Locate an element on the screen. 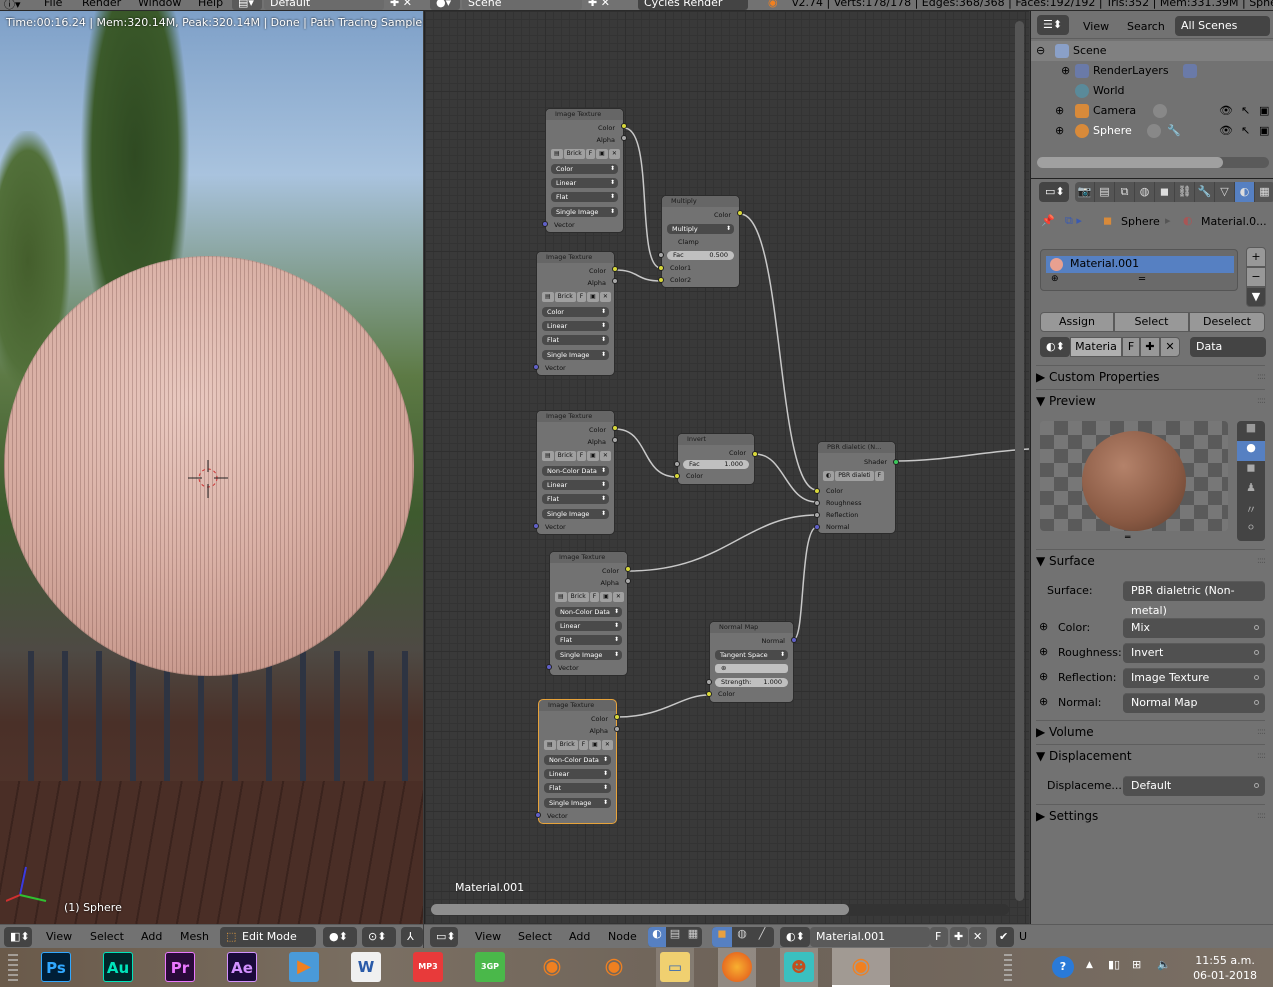 The height and width of the screenshot is (987, 1273). node-title: Multiply is located at coordinates (700, 201).